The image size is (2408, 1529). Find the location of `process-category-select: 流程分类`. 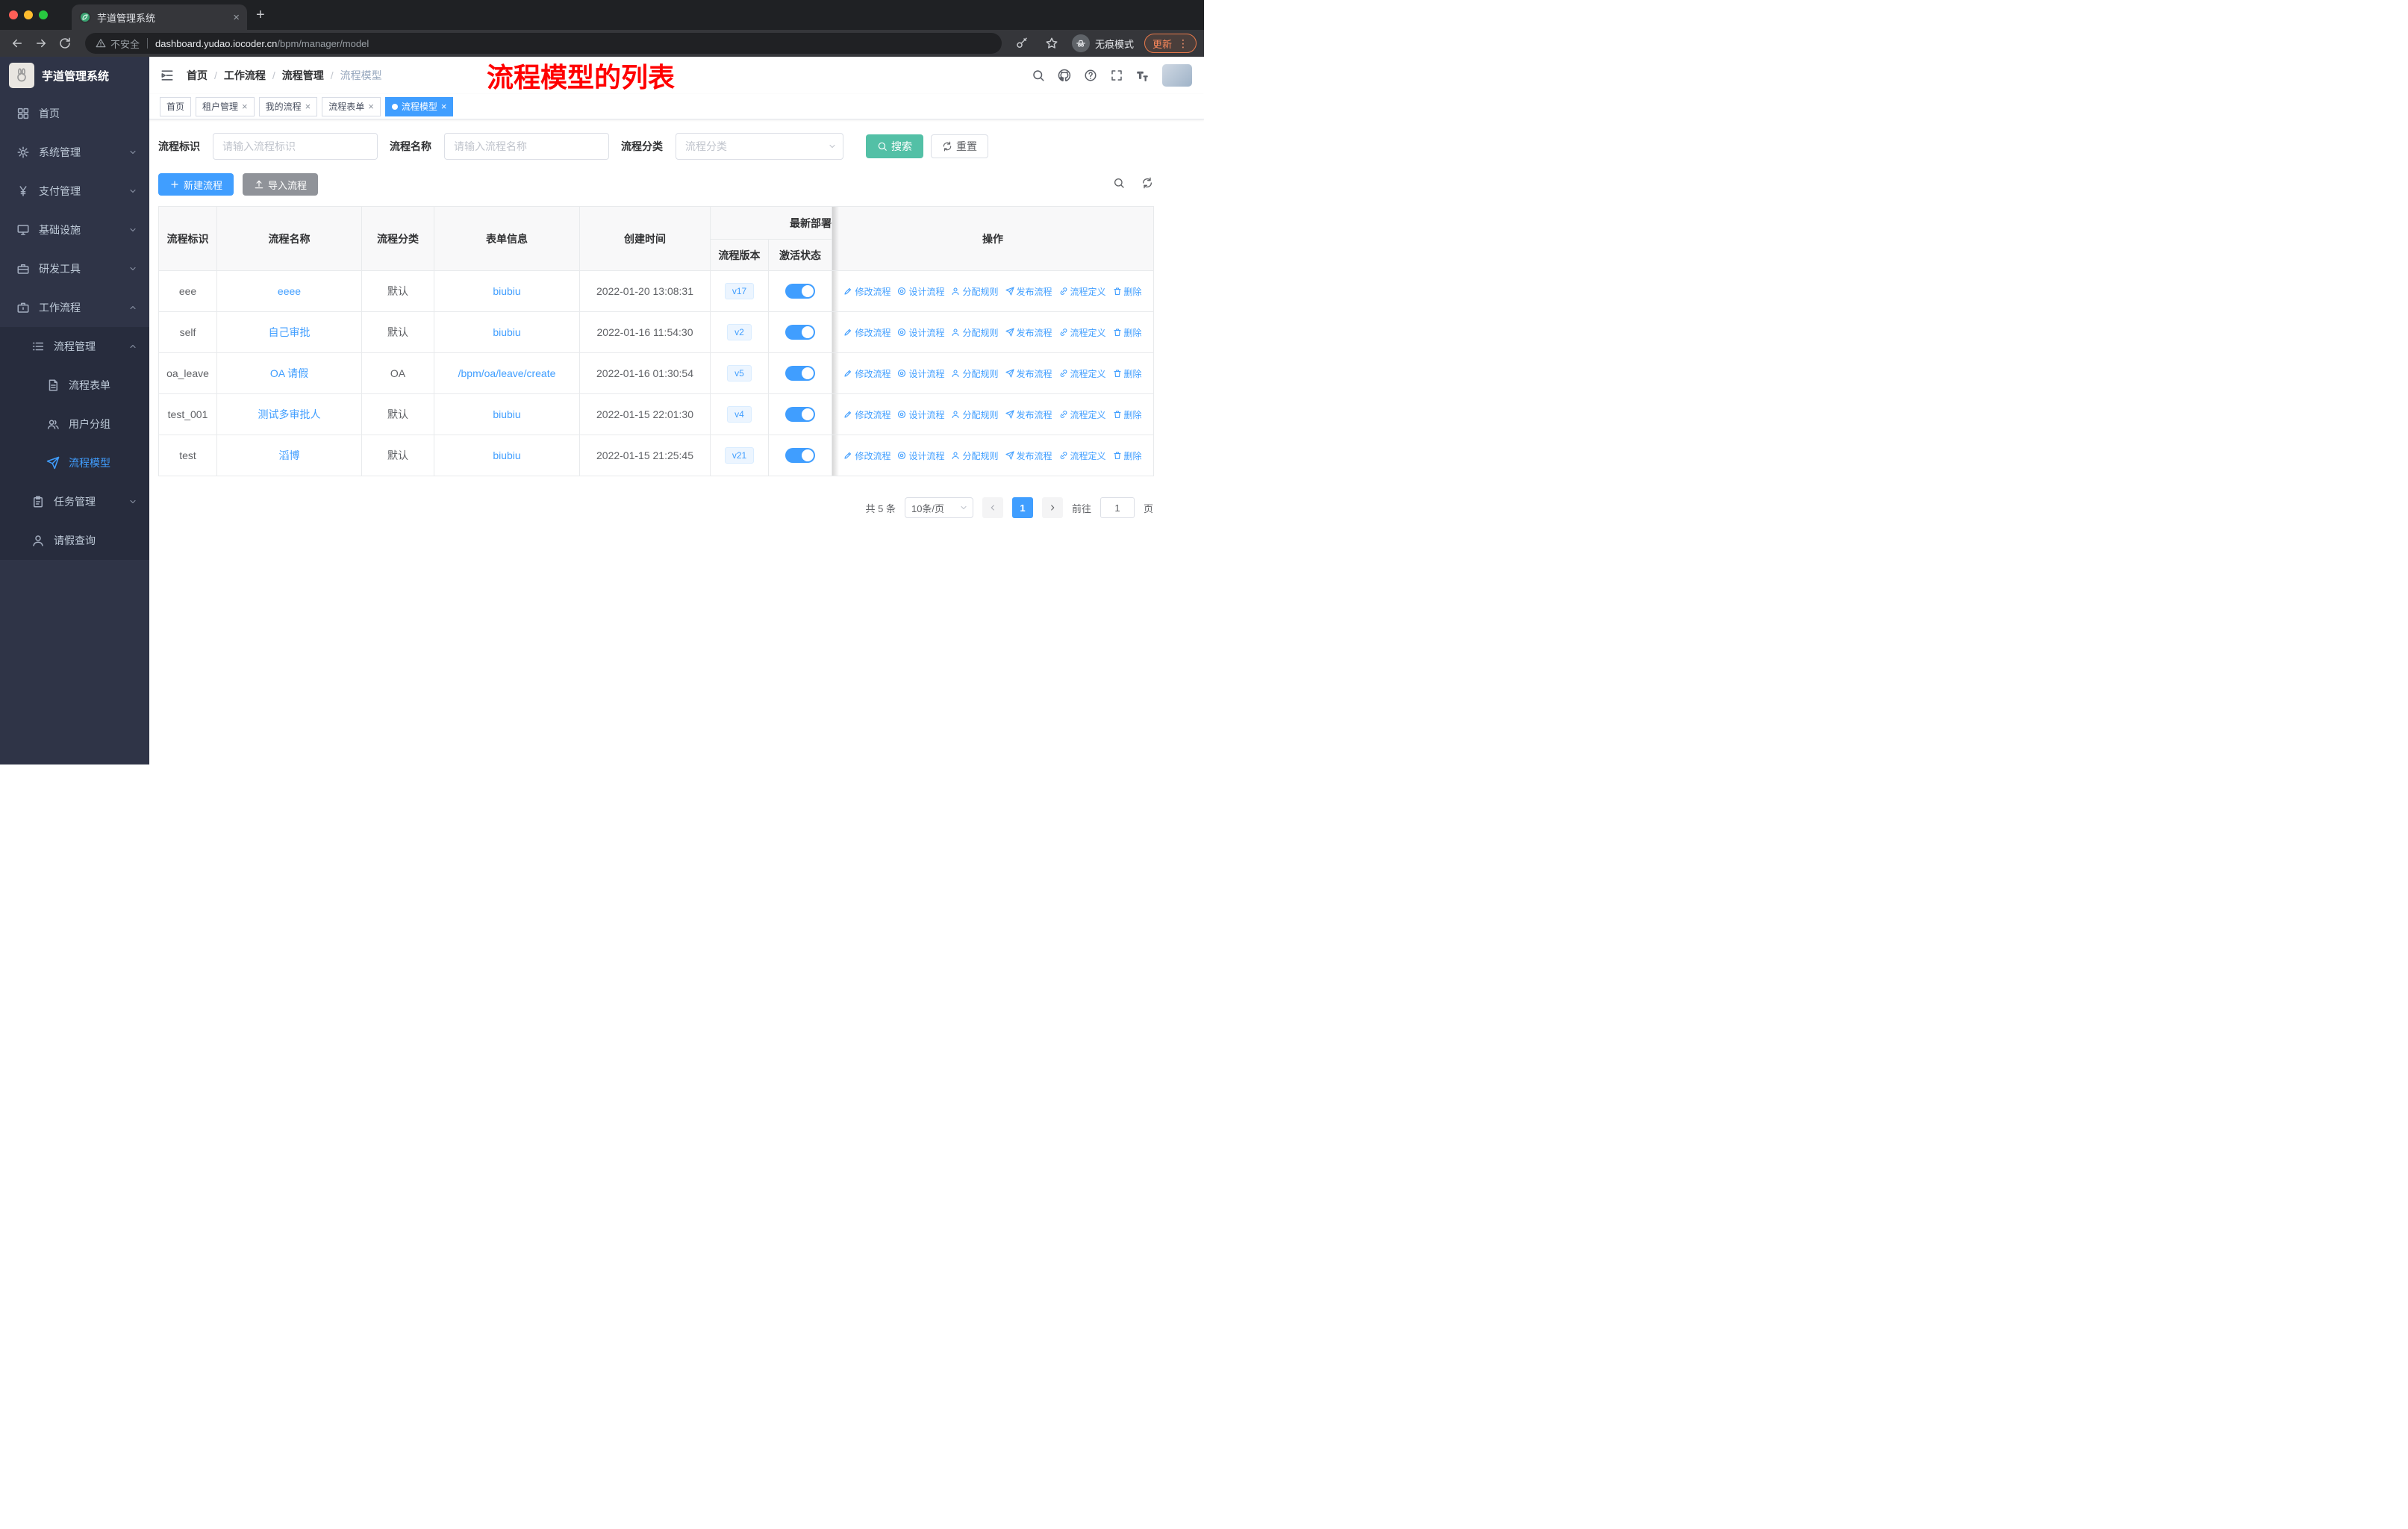

process-category-select: 流程分类 is located at coordinates (759, 146).